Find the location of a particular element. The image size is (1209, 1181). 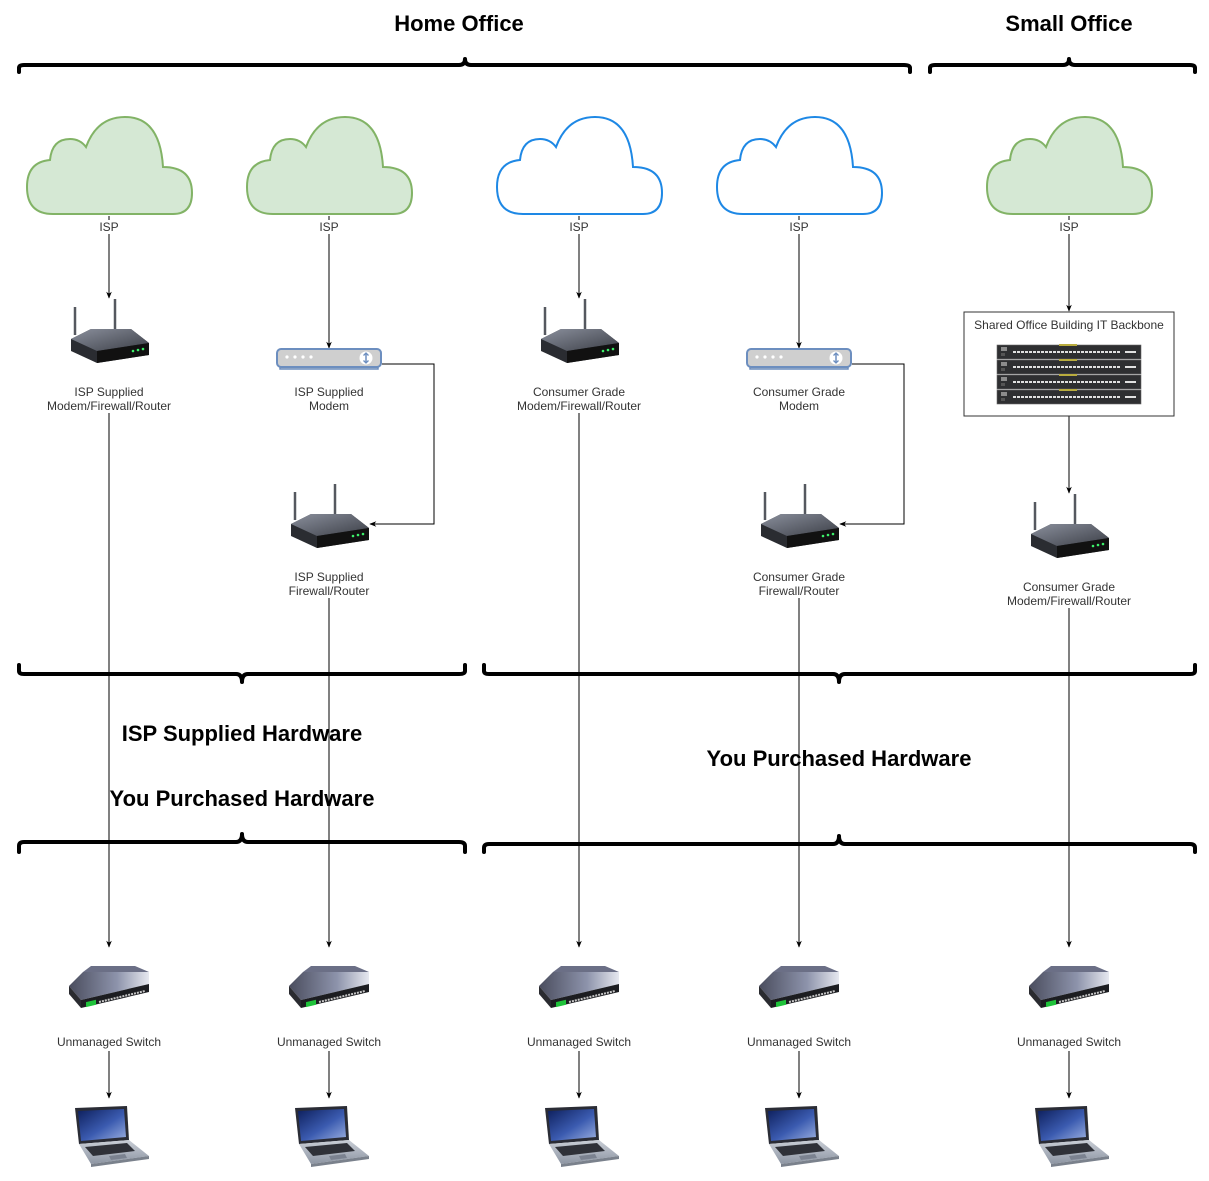

brace-you-purchased-right-top is located at coordinates (839, 673).